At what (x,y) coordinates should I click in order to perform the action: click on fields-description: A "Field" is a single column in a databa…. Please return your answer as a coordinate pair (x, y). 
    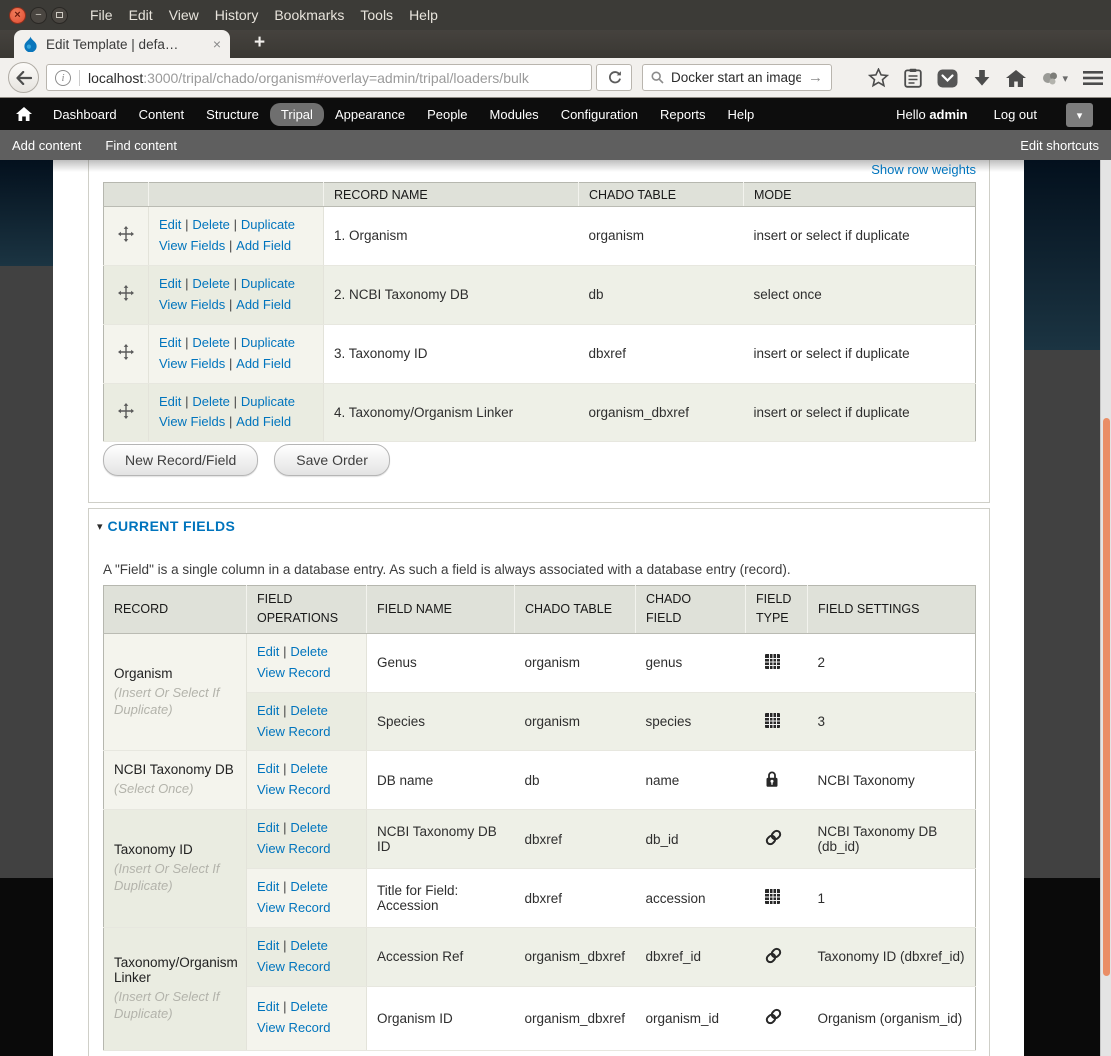
    Looking at the image, I should click on (447, 569).